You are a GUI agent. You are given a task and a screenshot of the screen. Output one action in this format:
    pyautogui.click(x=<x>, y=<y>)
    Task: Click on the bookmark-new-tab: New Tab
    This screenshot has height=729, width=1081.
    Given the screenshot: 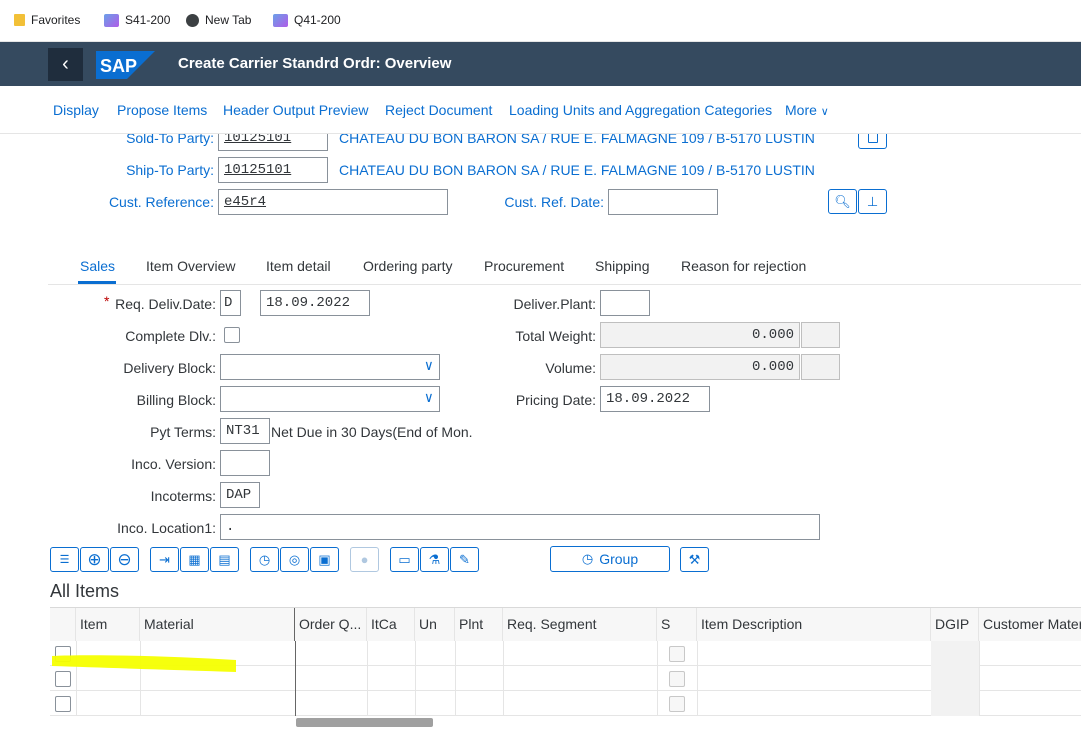 What is the action you would take?
    pyautogui.click(x=218, y=20)
    